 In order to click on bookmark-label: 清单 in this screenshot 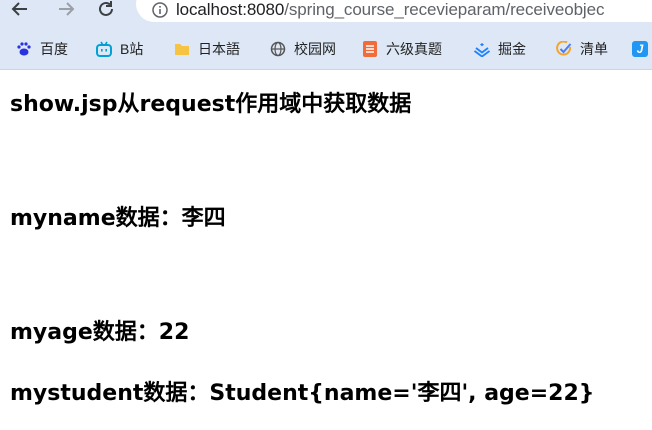, I will do `click(594, 49)`.